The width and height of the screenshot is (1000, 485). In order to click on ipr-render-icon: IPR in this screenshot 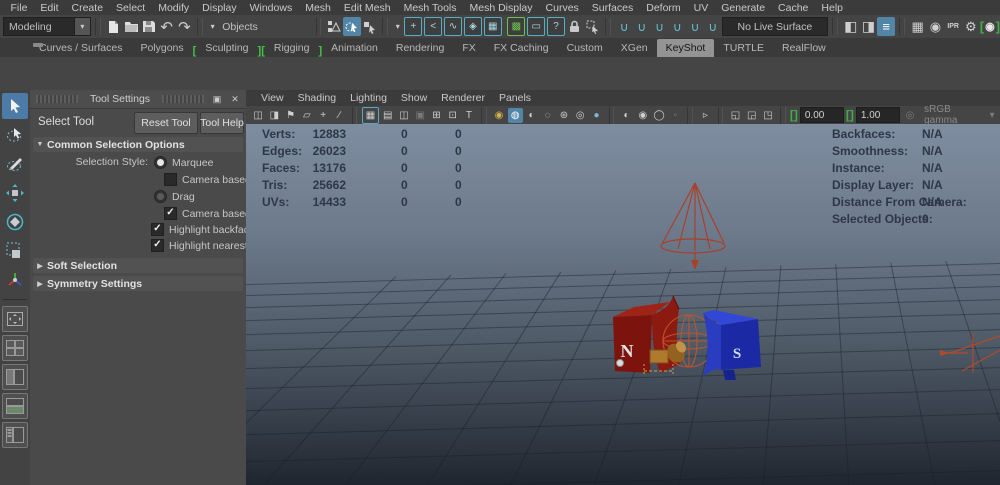, I will do `click(953, 26)`.